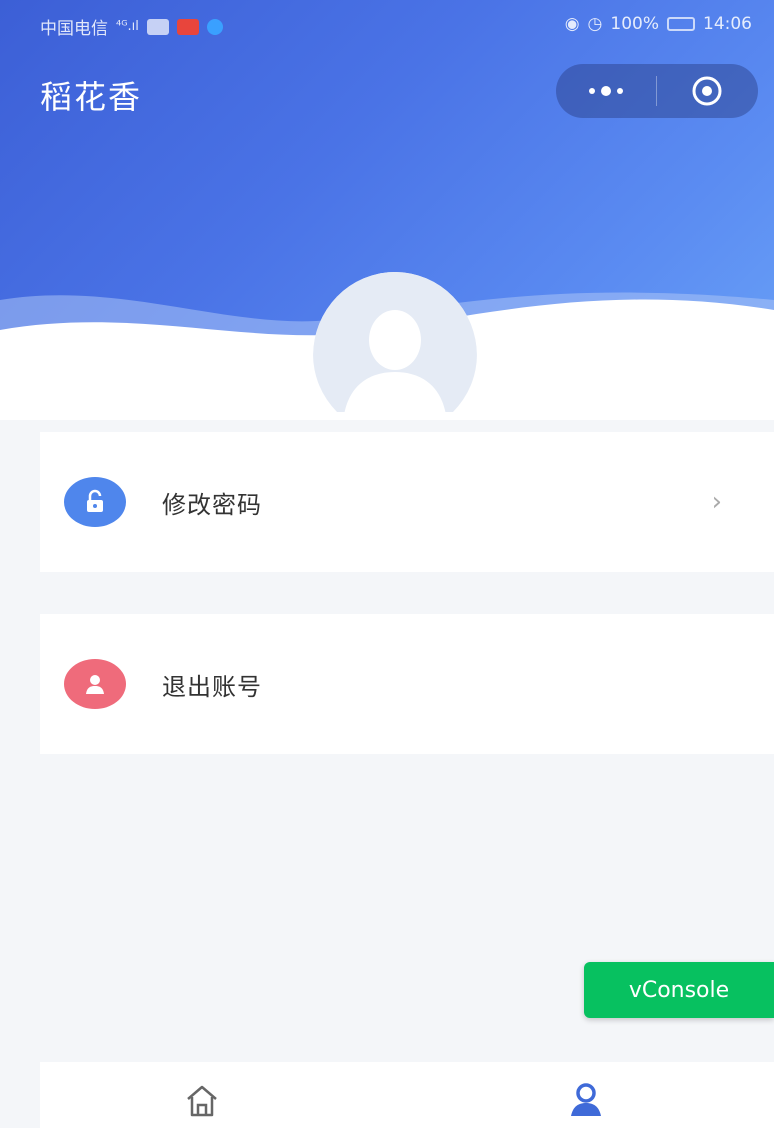  What do you see at coordinates (595, 24) in the screenshot?
I see `alarm-icon: ◷` at bounding box center [595, 24].